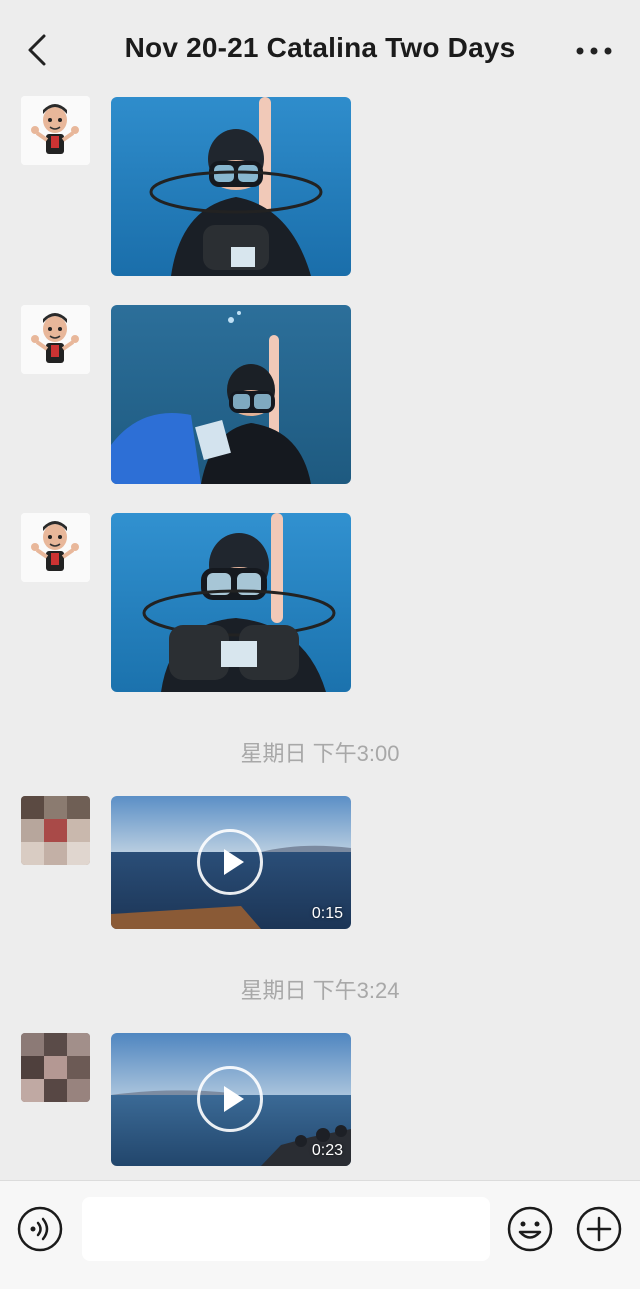  What do you see at coordinates (327, 1150) in the screenshot?
I see `video-duration: 0:23` at bounding box center [327, 1150].